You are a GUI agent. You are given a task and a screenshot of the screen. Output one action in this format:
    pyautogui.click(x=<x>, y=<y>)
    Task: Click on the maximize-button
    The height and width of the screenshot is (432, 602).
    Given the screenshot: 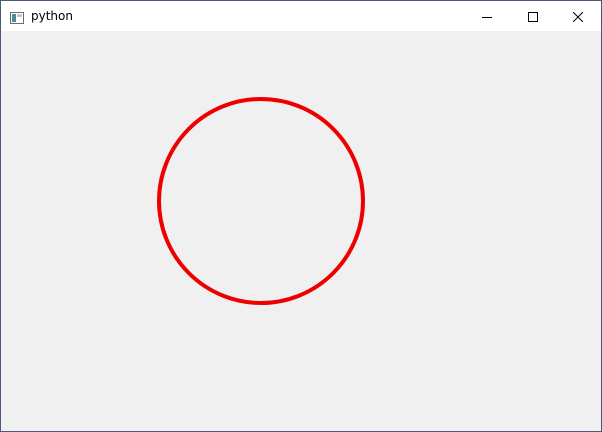 What is the action you would take?
    pyautogui.click(x=533, y=16)
    